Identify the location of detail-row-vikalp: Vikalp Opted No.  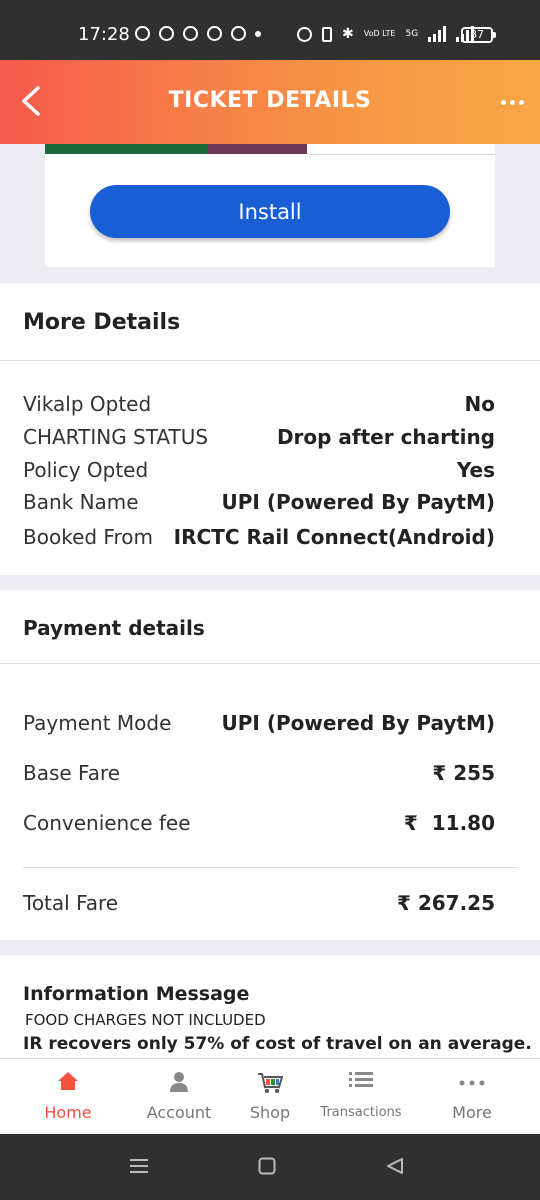
(259, 404).